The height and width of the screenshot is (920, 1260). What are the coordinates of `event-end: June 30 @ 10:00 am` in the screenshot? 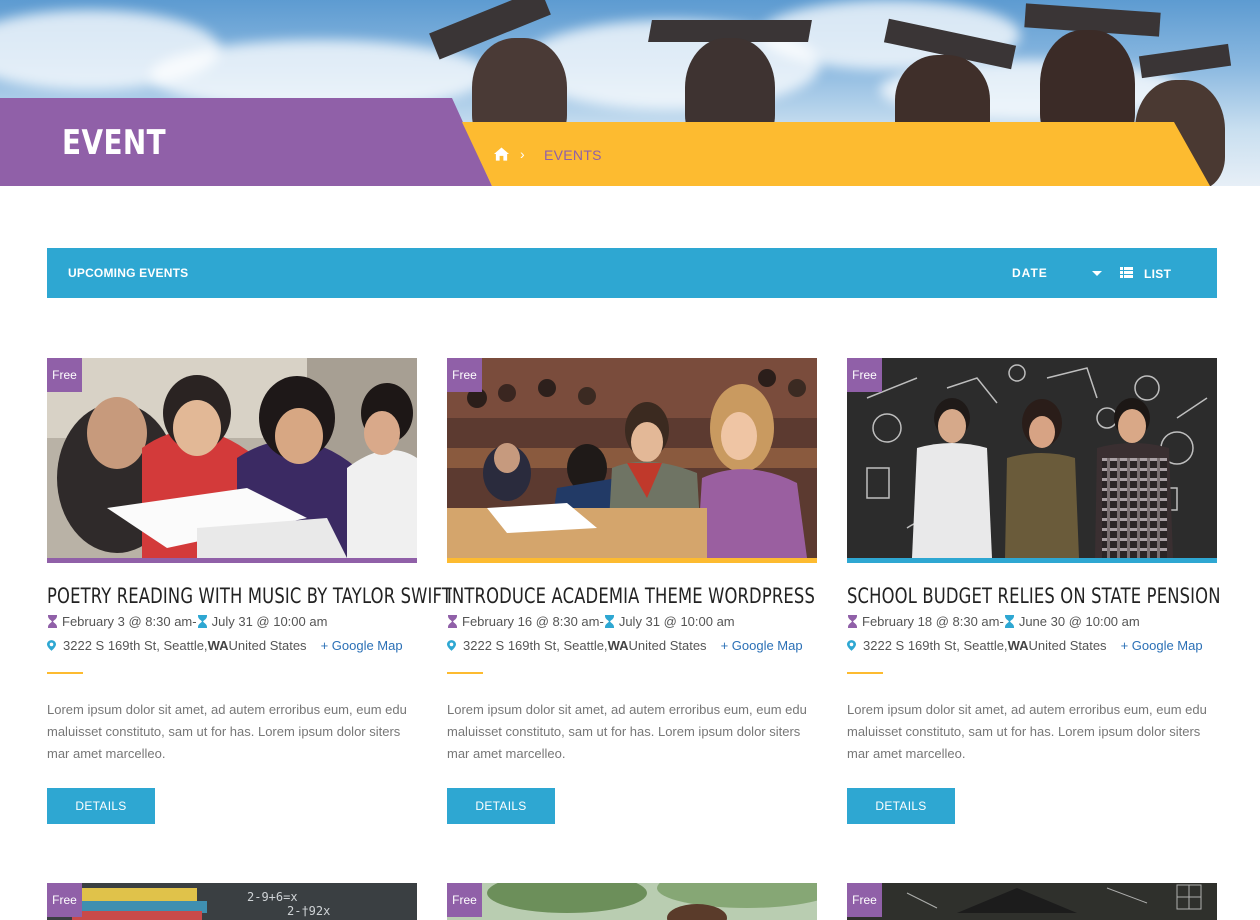 It's located at (1079, 621).